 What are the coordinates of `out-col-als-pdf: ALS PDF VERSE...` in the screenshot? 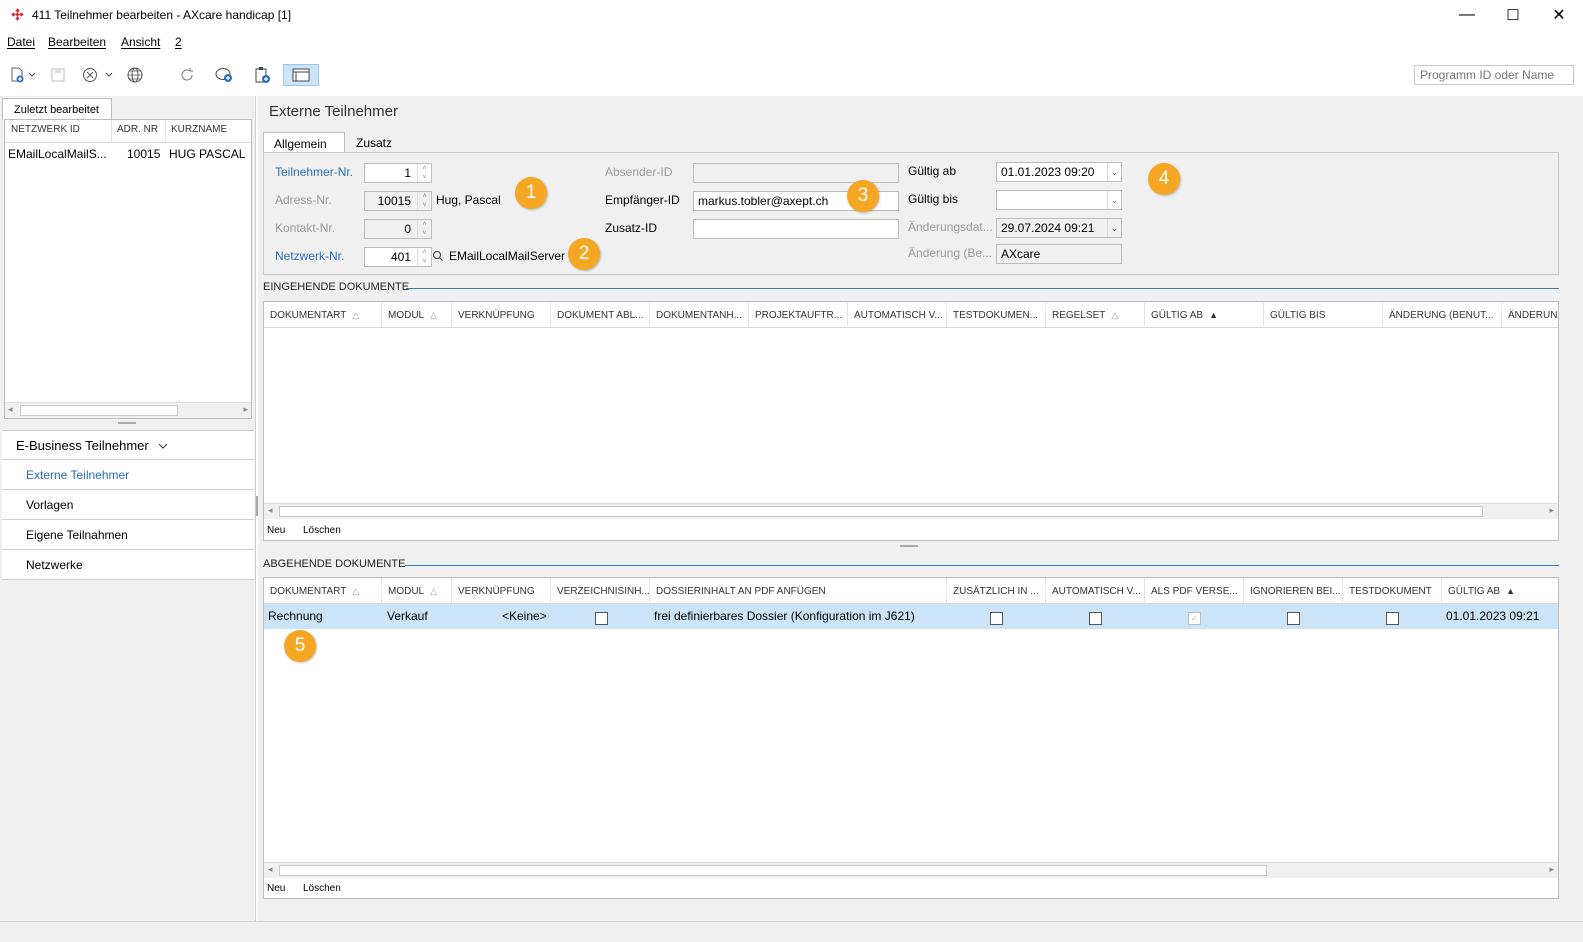 It's located at (1194, 591).